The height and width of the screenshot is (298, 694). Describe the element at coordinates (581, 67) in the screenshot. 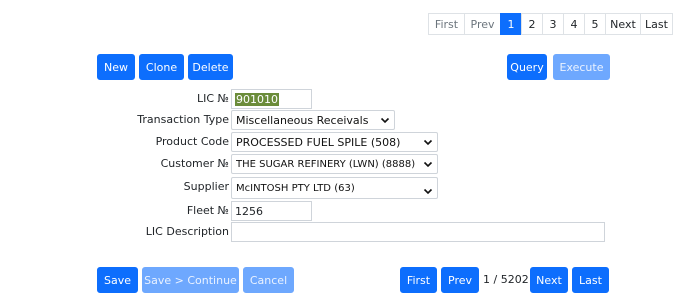

I see `execute-button: Execute` at that location.